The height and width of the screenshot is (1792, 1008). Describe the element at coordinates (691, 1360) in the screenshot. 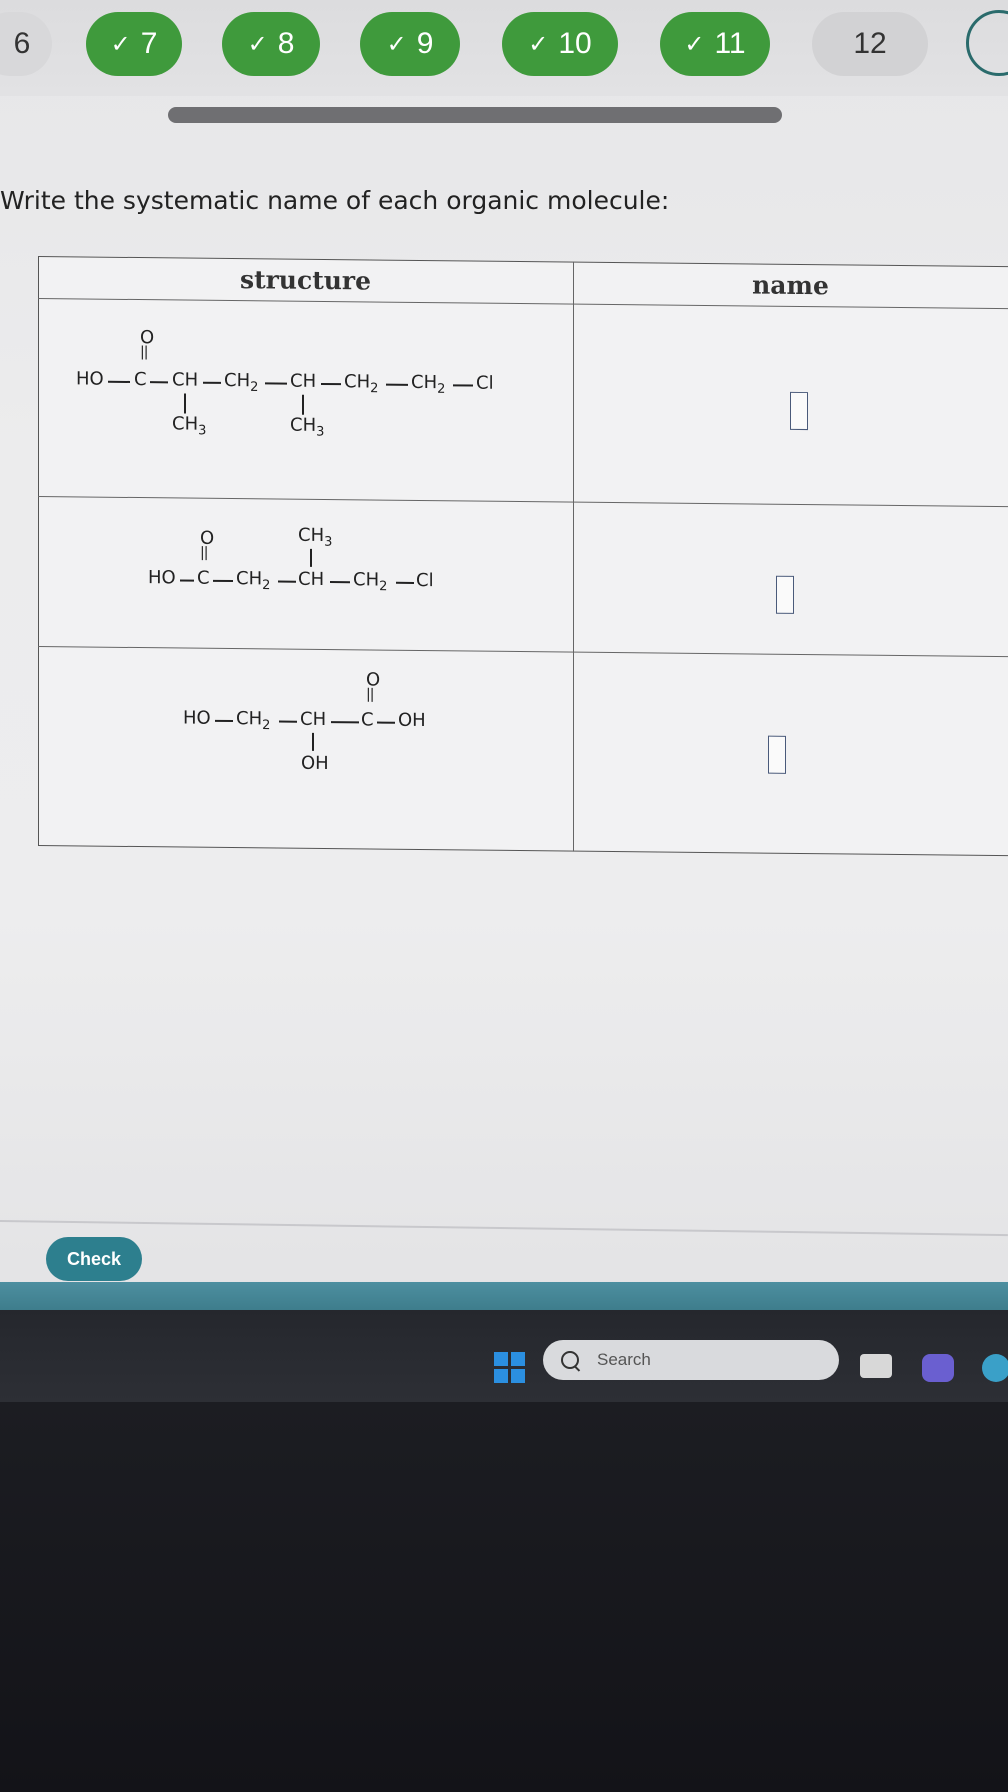

I see `taskbar-search: Search` at that location.